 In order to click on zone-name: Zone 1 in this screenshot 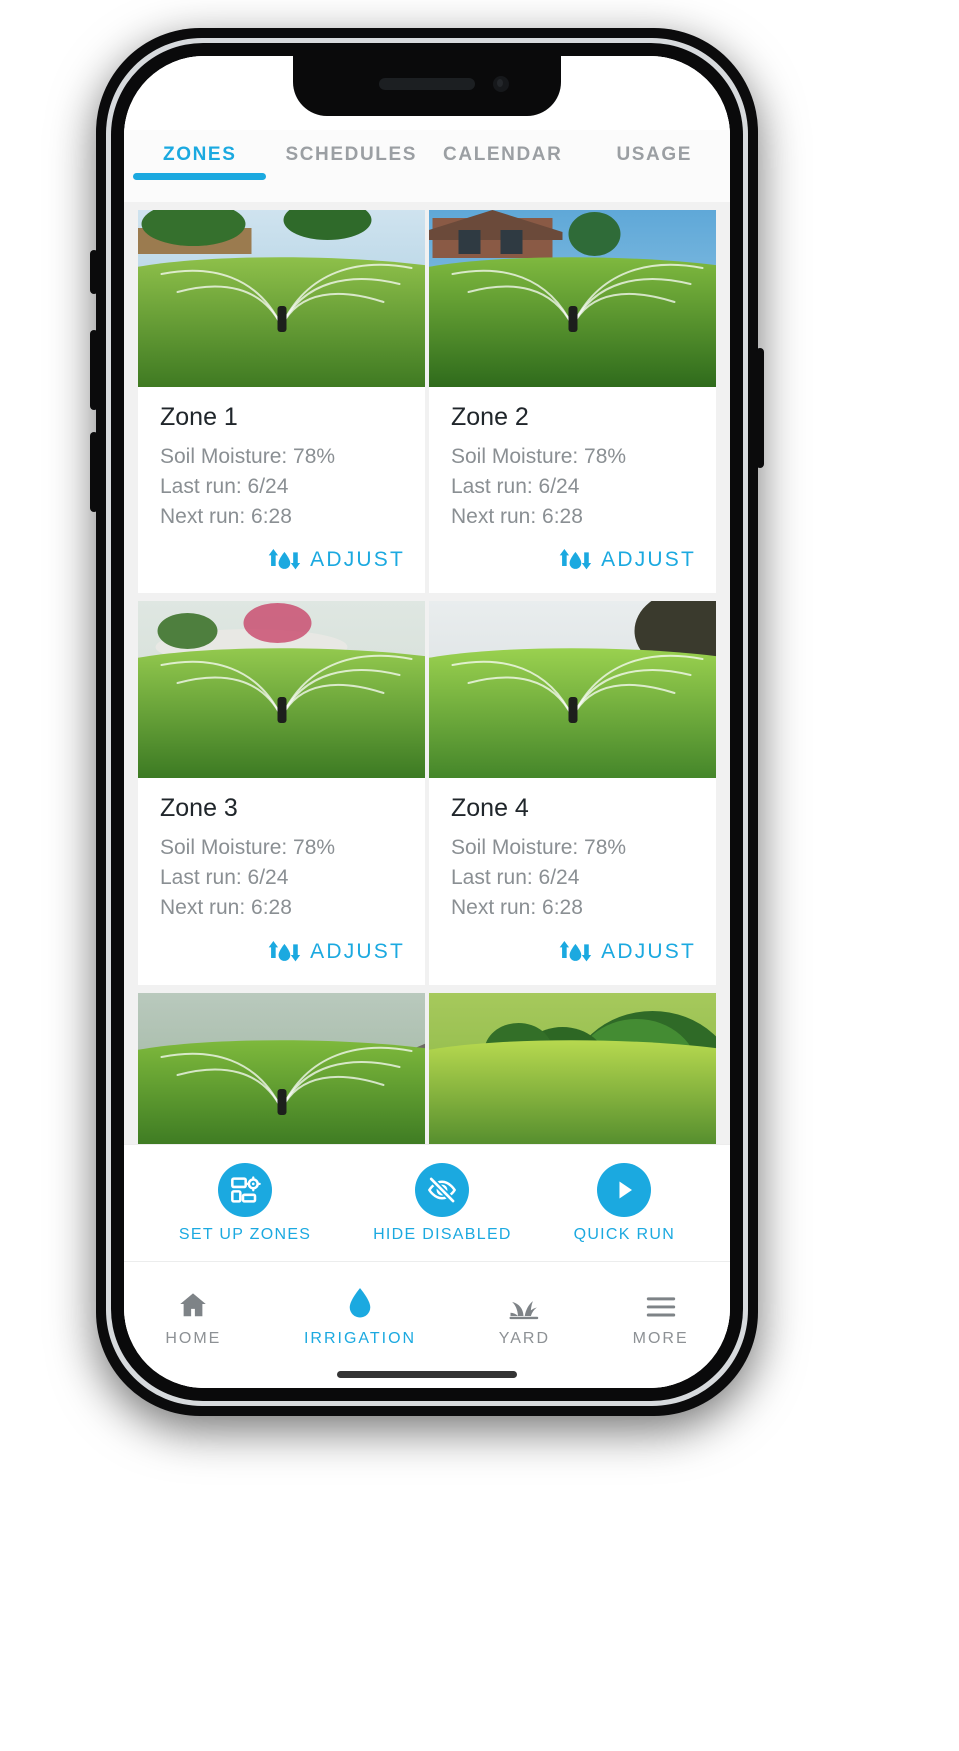, I will do `click(199, 417)`.